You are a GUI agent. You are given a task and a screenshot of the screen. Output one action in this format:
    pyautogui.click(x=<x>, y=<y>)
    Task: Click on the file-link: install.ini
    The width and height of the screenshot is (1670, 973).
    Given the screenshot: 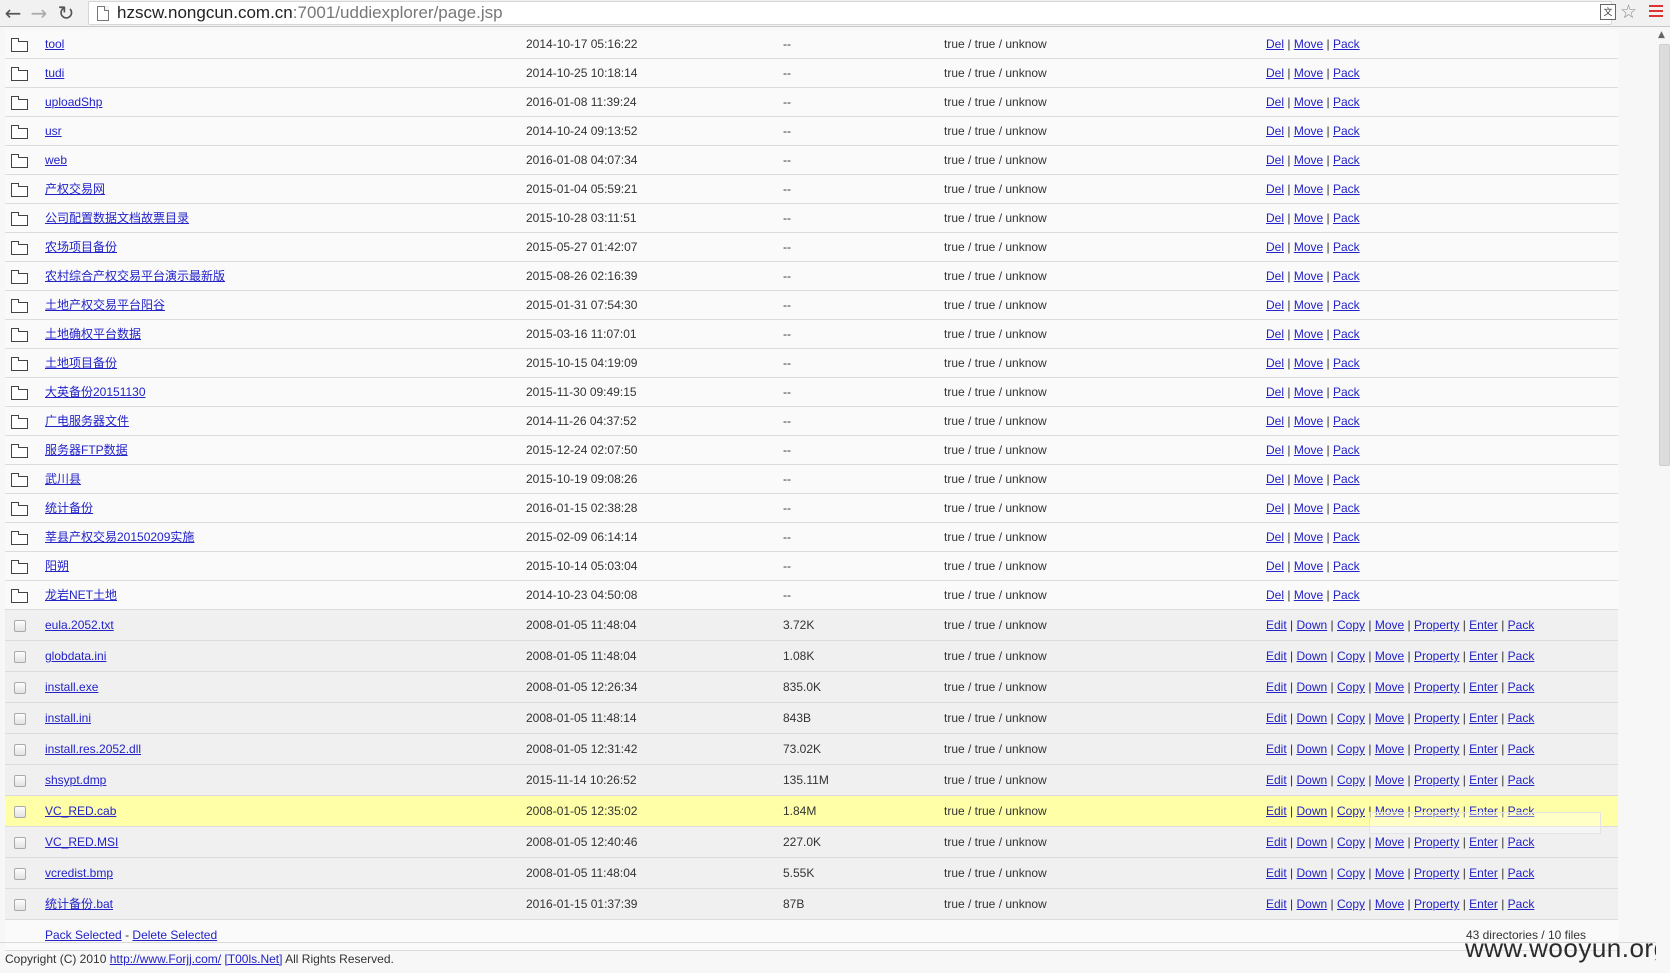 What is the action you would take?
    pyautogui.click(x=68, y=718)
    